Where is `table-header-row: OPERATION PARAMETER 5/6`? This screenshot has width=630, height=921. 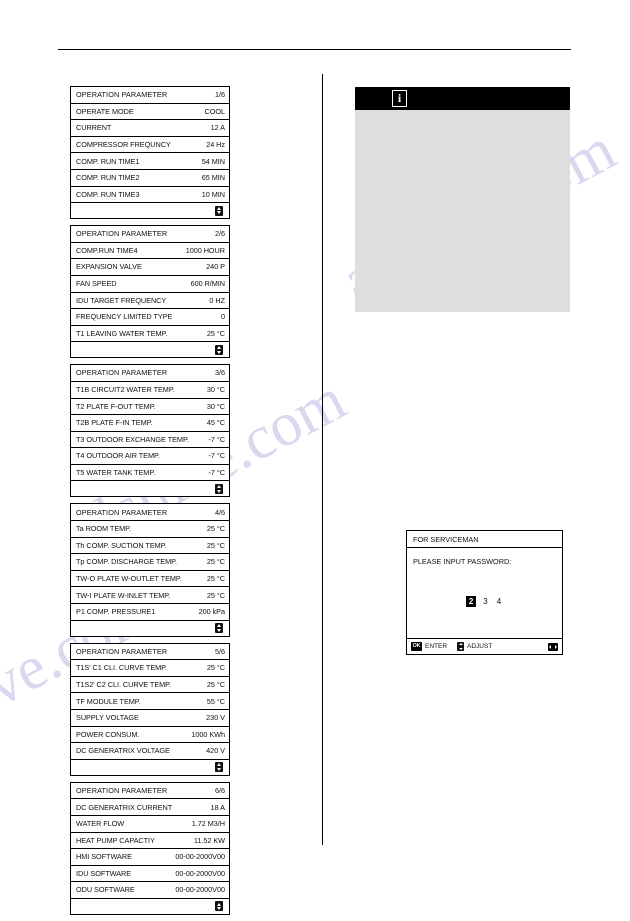 table-header-row: OPERATION PARAMETER 5/6 is located at coordinates (150, 652).